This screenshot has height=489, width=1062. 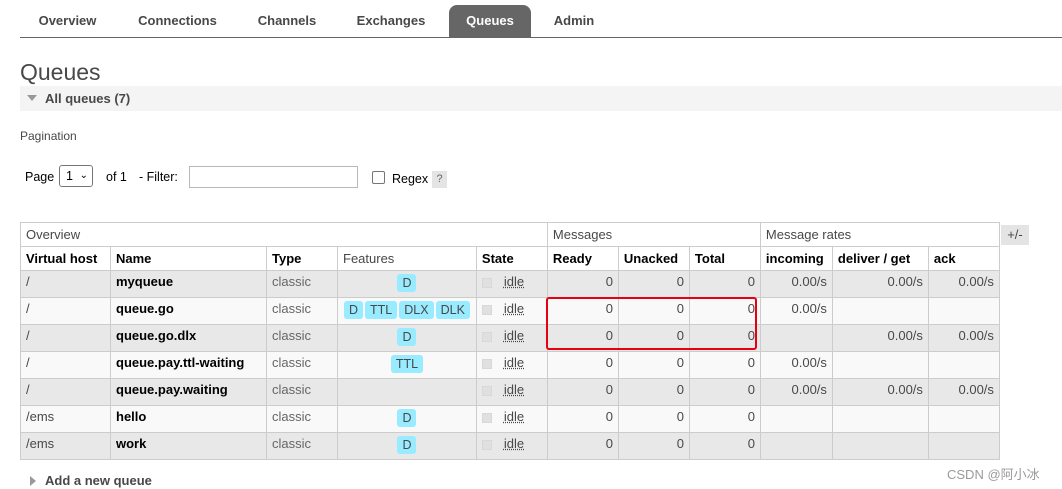 I want to click on page-title: Queues, so click(x=60, y=72).